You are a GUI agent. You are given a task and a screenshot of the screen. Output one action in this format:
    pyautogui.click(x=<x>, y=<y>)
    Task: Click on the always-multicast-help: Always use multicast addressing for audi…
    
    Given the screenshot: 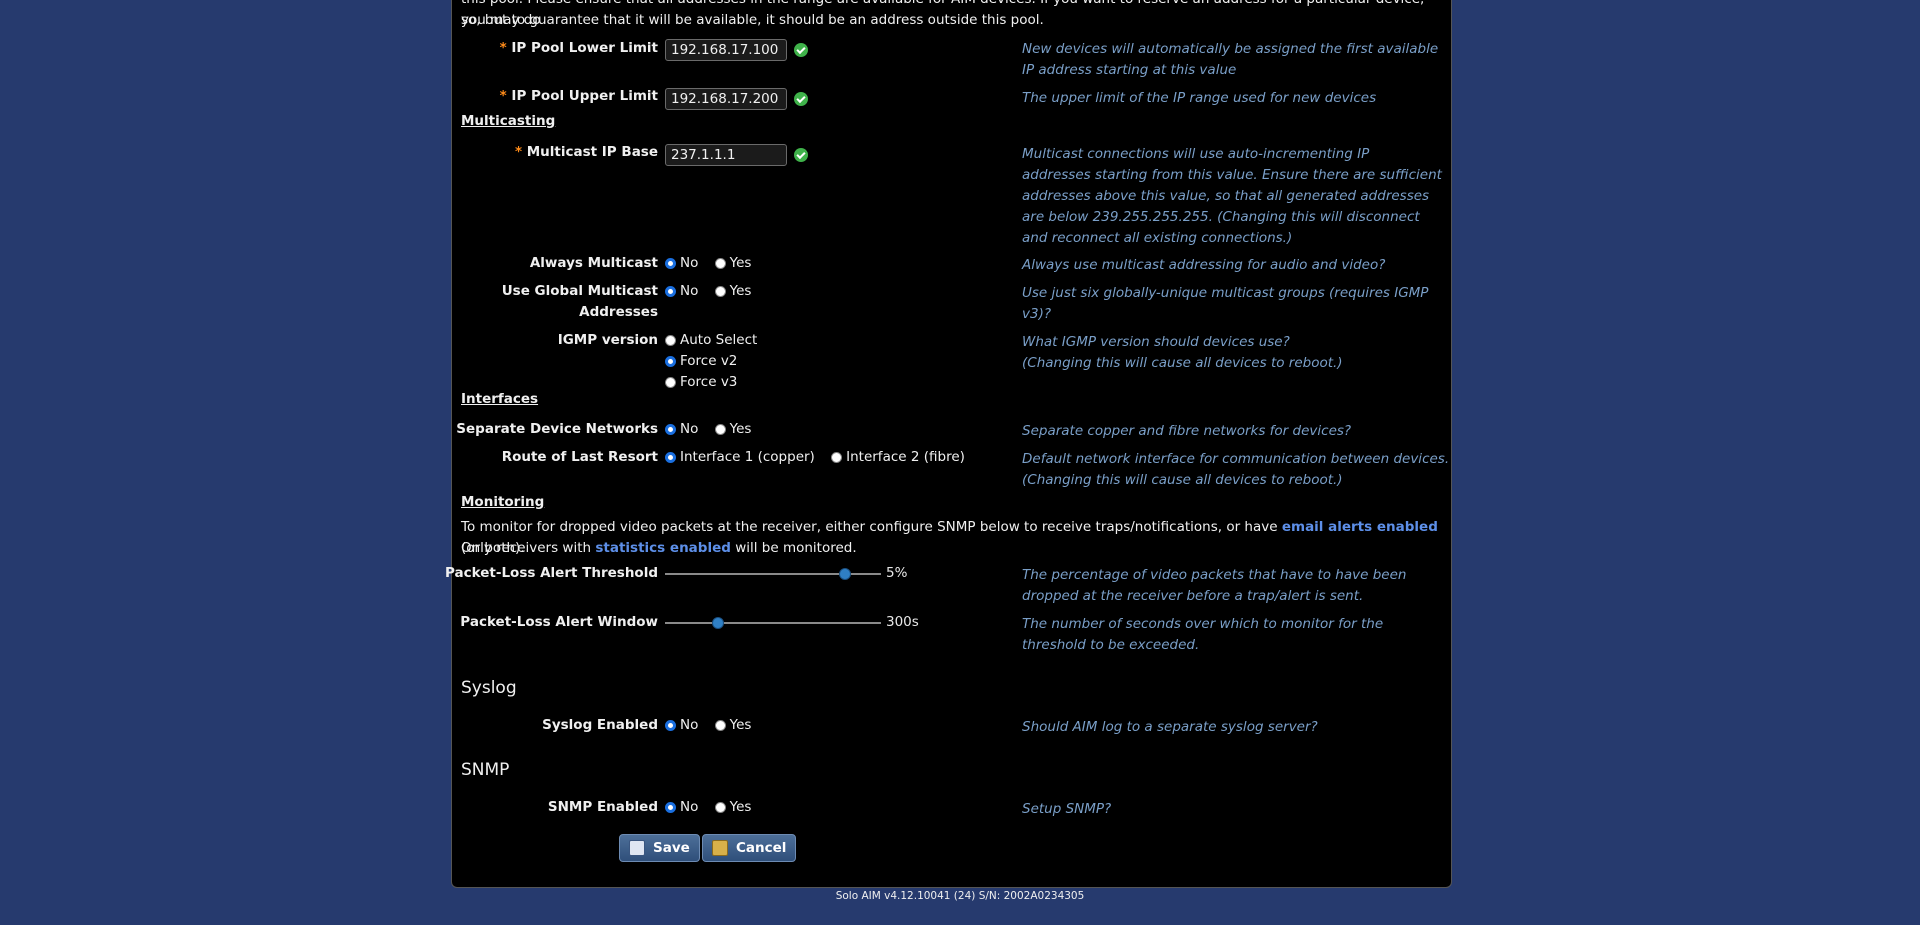 What is the action you would take?
    pyautogui.click(x=1204, y=265)
    